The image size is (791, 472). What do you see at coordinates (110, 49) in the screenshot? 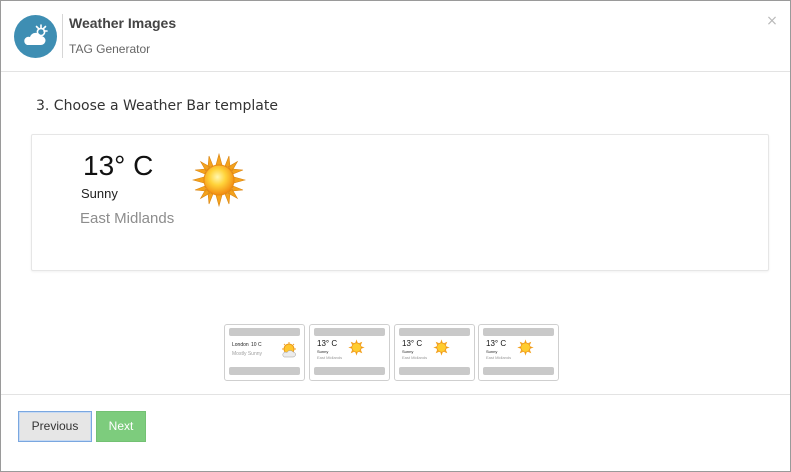
I see `app-subtitle: TAG Generator` at bounding box center [110, 49].